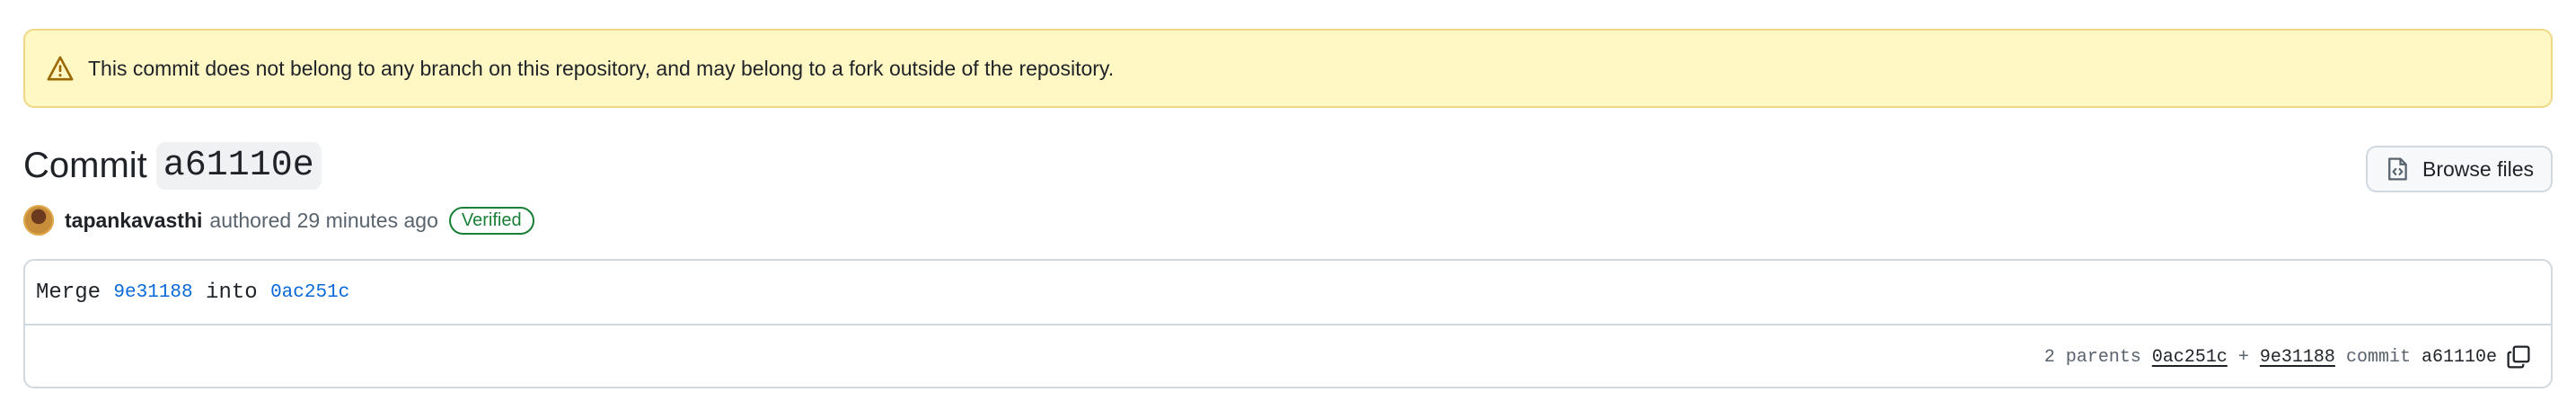 The height and width of the screenshot is (410, 2576). What do you see at coordinates (238, 166) in the screenshot?
I see `commit-sha-title: a61110e` at bounding box center [238, 166].